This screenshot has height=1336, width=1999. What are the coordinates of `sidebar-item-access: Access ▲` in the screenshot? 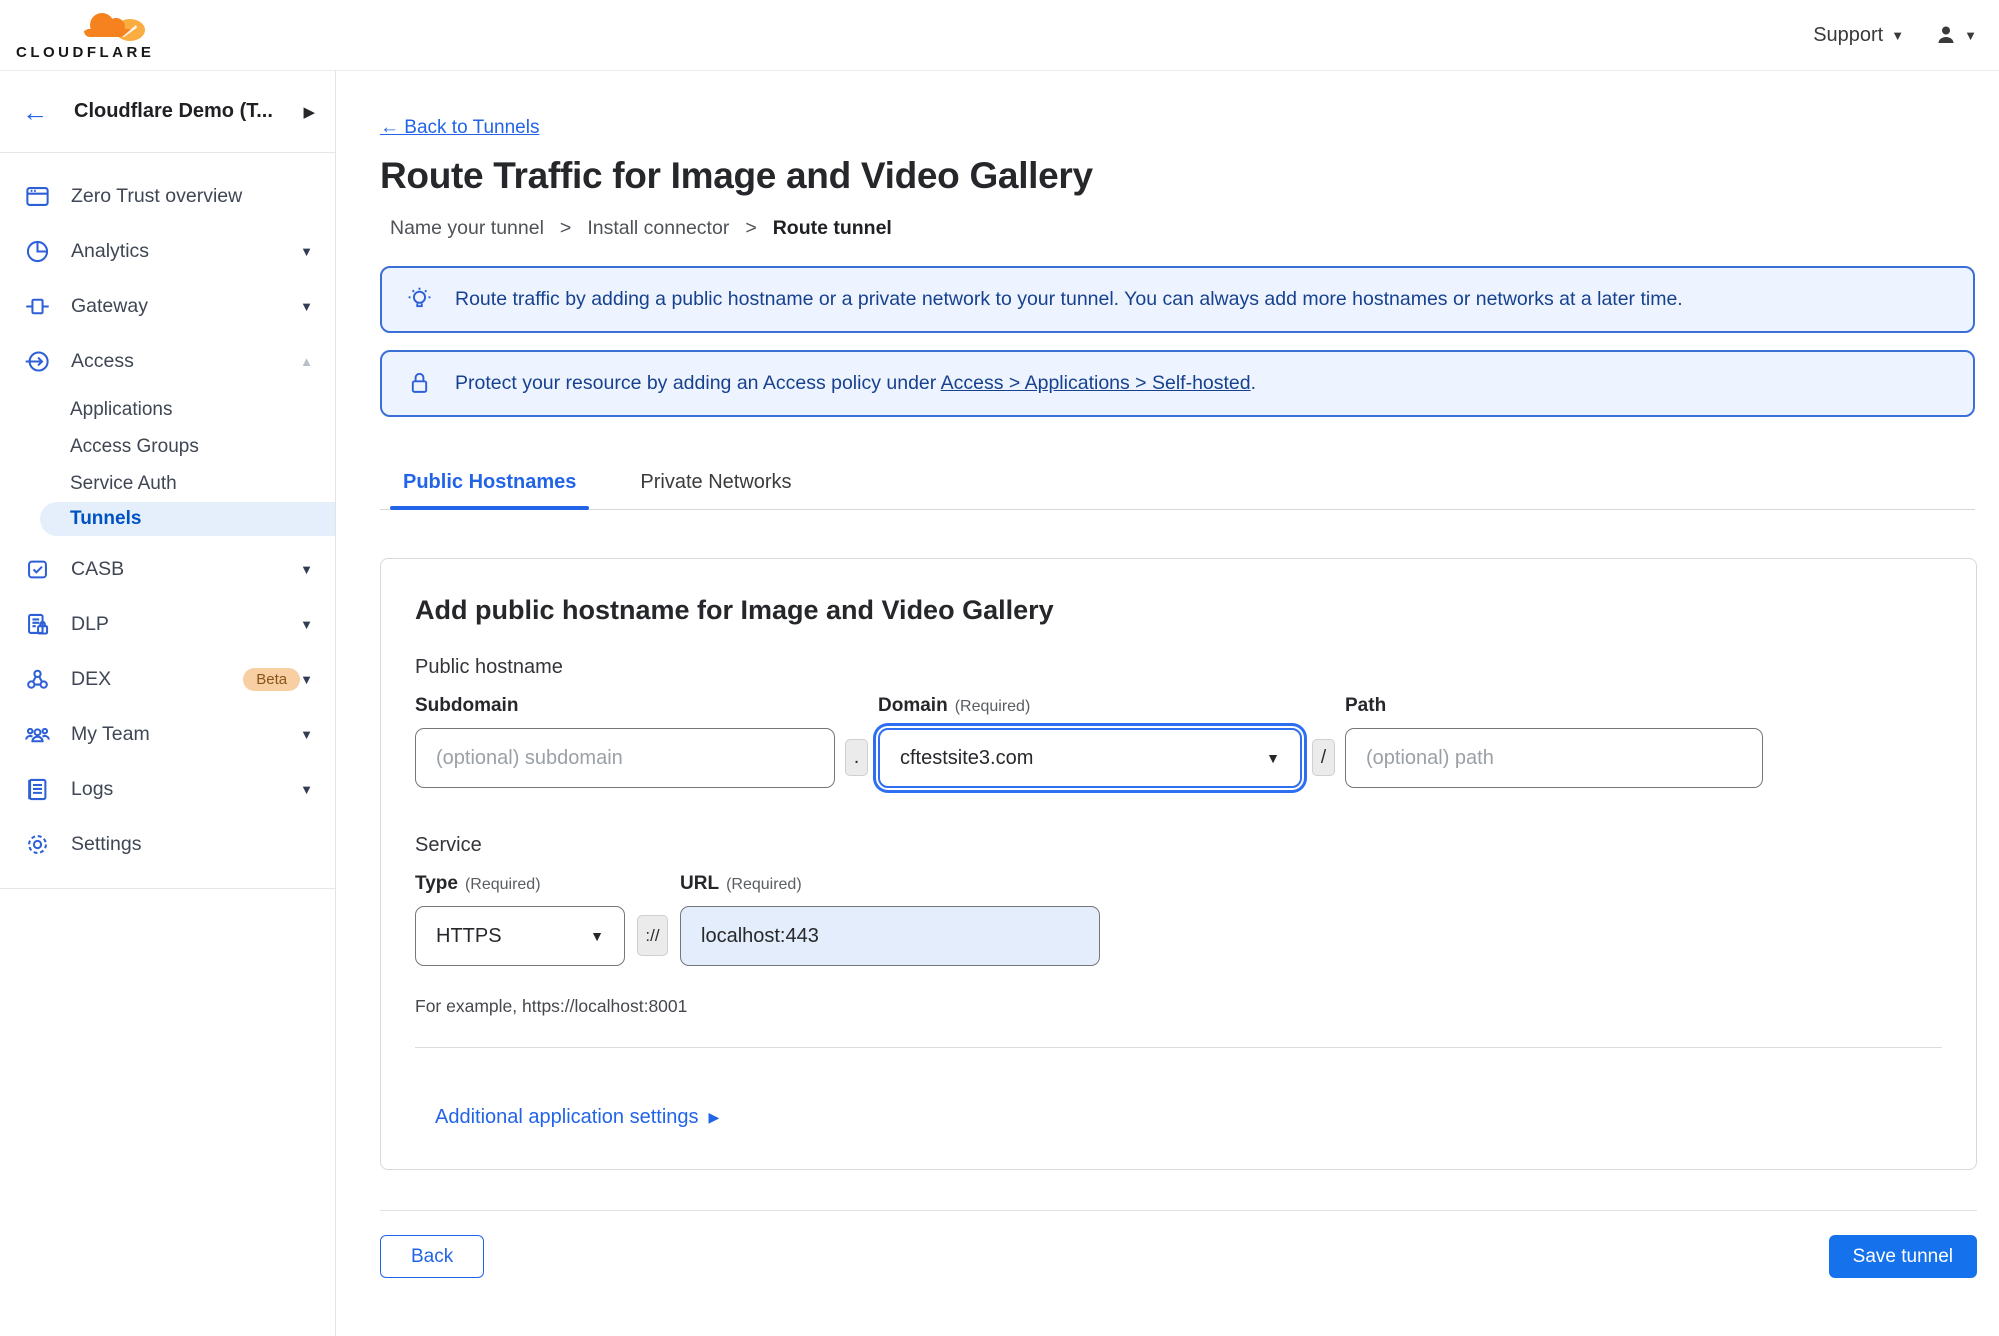 It's located at (167, 361).